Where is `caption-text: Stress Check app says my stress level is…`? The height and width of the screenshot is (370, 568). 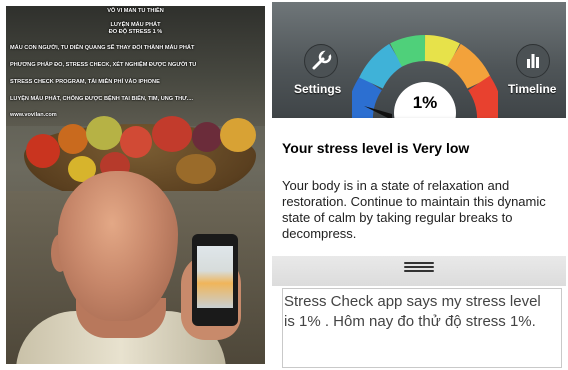 caption-text: Stress Check app says my stress level is… is located at coordinates (419, 312).